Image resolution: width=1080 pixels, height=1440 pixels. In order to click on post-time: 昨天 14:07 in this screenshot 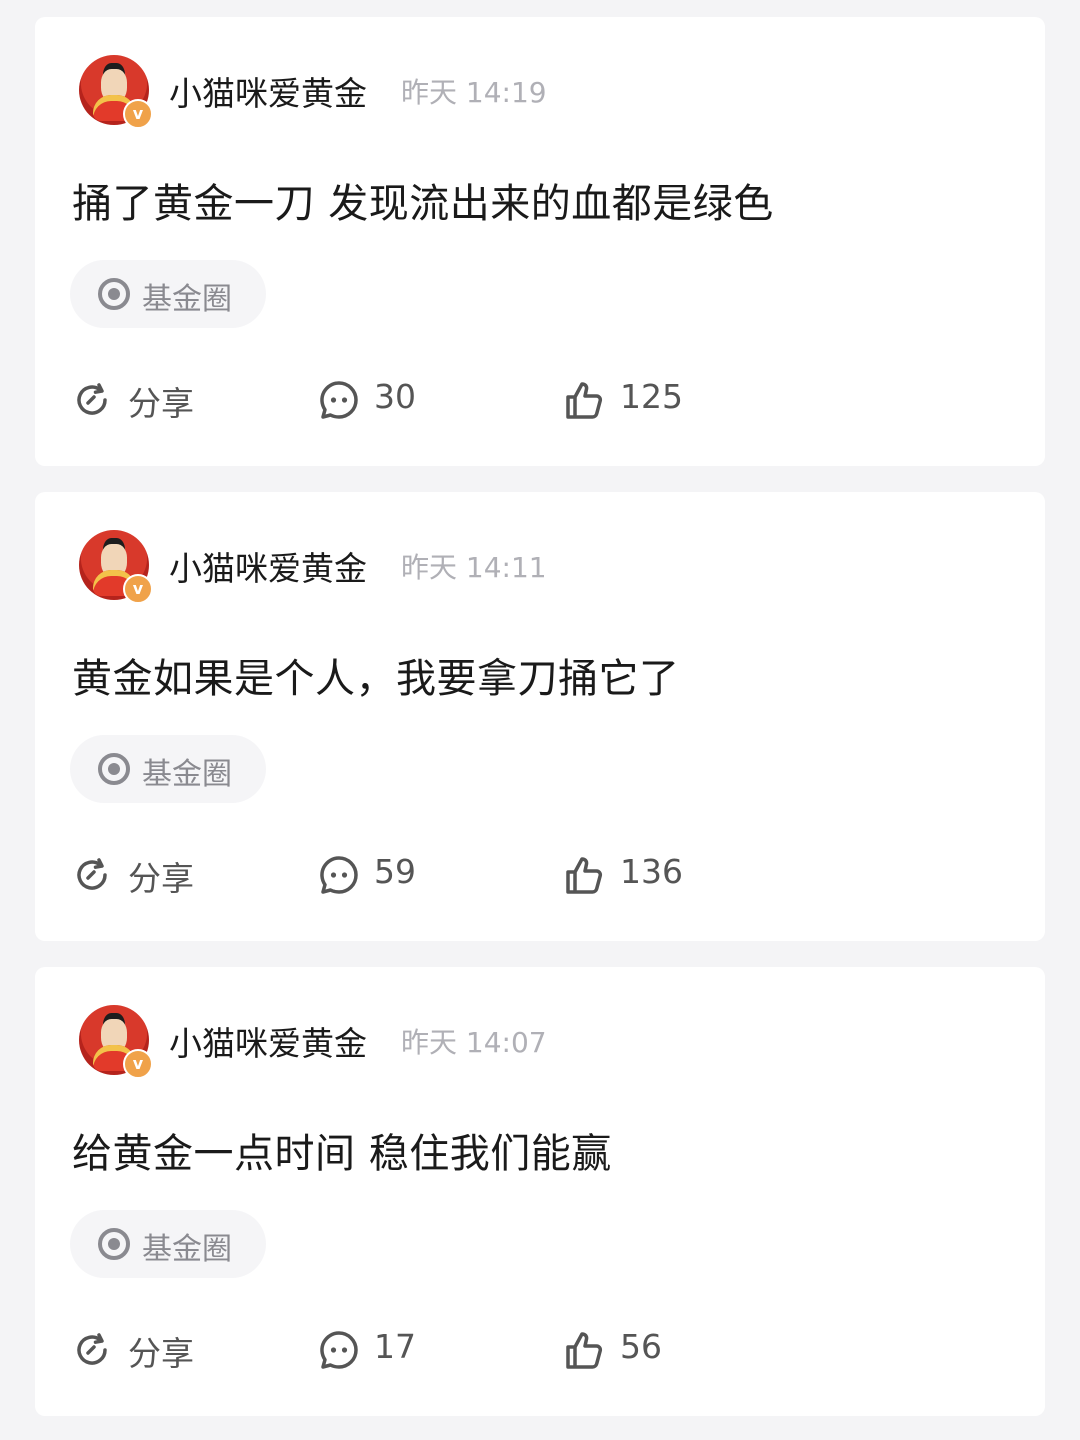, I will do `click(474, 1042)`.